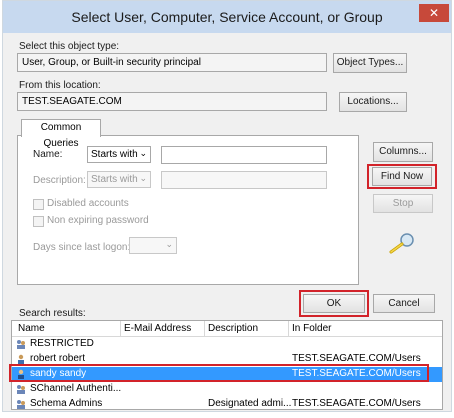 This screenshot has width=454, height=418. I want to click on description-mode-select: Starts with ⌄, so click(119, 179).